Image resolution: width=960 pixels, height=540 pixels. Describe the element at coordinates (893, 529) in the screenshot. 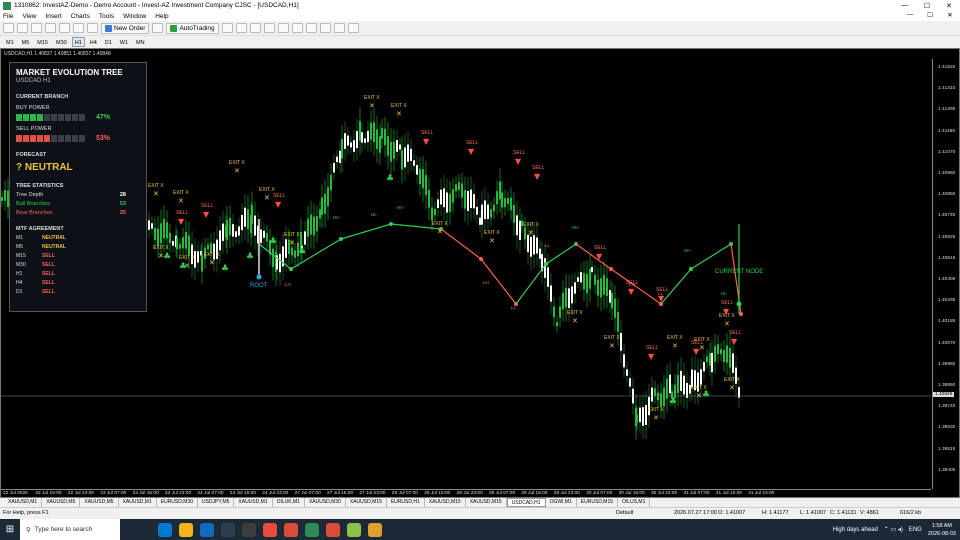

I see `tray-icons: ⌃ ▭ ◂)` at that location.